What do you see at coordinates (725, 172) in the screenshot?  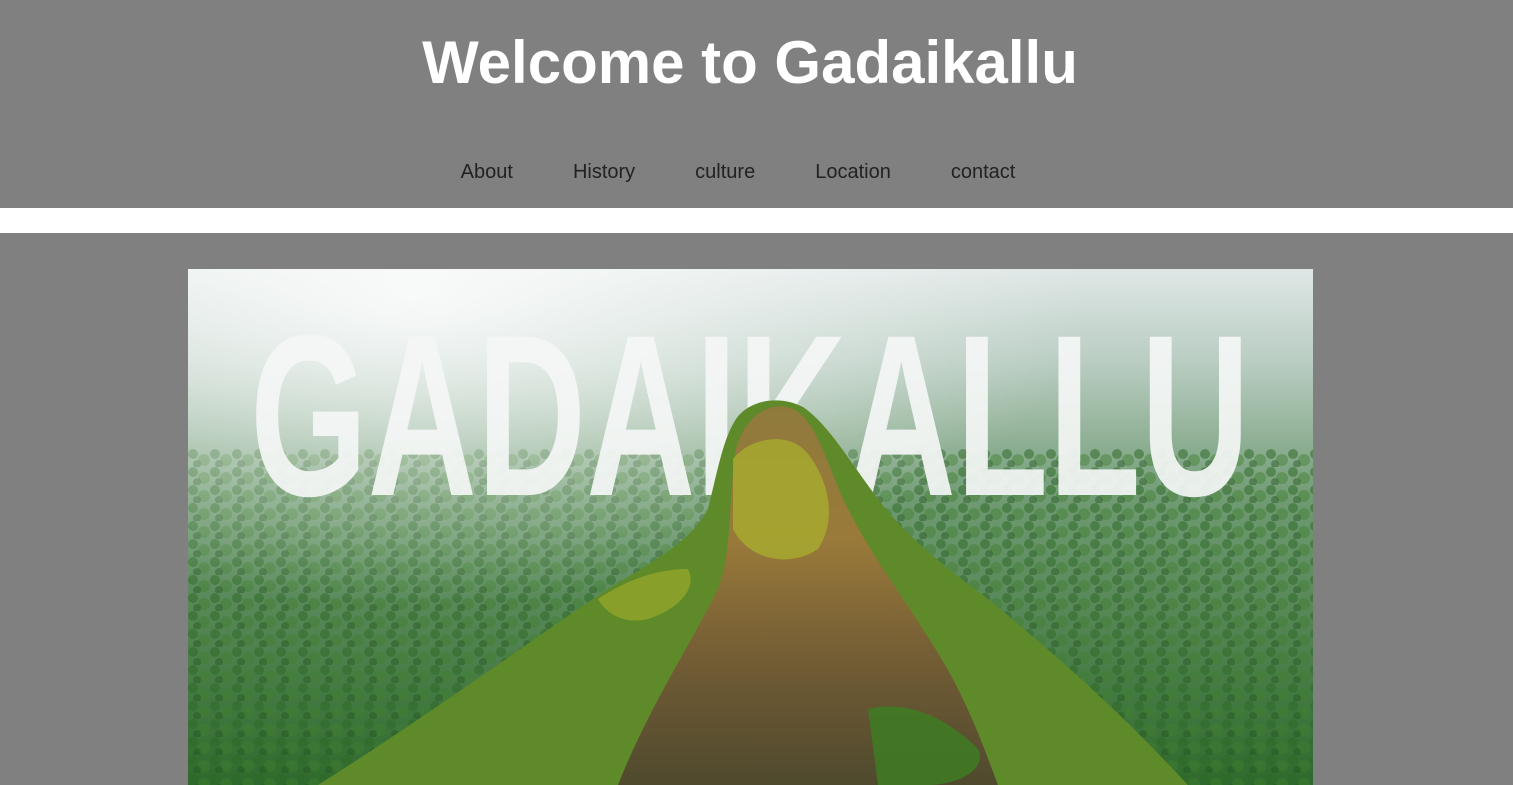 I see `nav-link-culture: culture` at bounding box center [725, 172].